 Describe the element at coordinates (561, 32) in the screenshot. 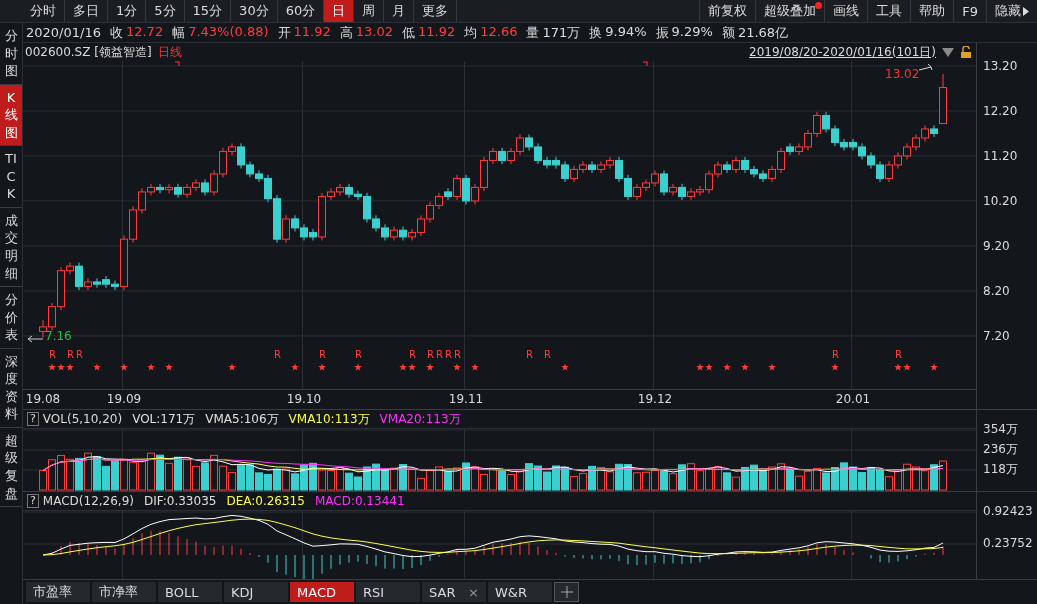

I see `quote-value: 171万` at that location.